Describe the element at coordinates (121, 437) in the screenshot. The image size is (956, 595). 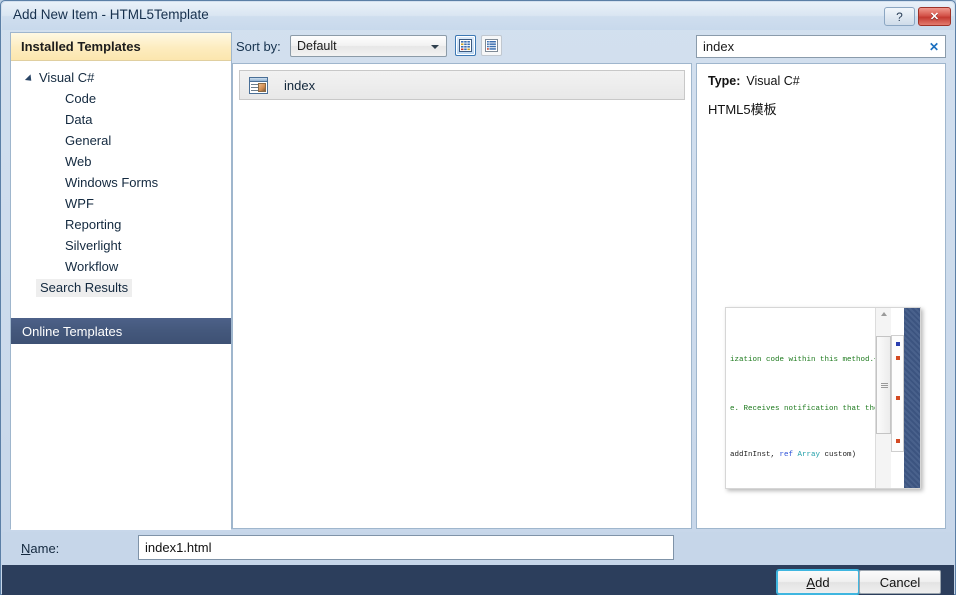
I see `categories-empty-area` at that location.